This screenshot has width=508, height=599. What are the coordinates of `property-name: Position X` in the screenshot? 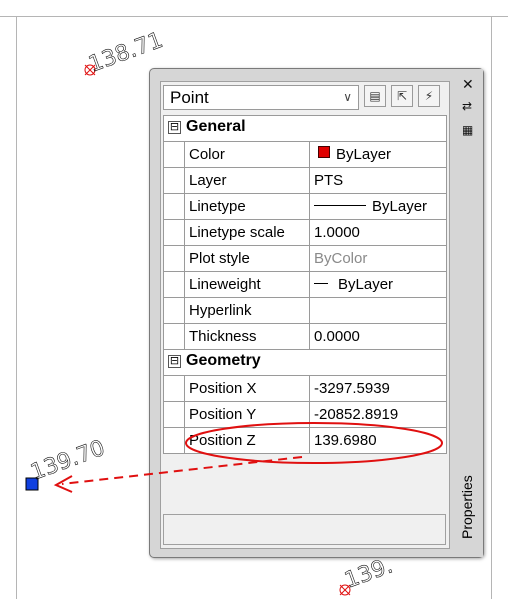 It's located at (247, 388).